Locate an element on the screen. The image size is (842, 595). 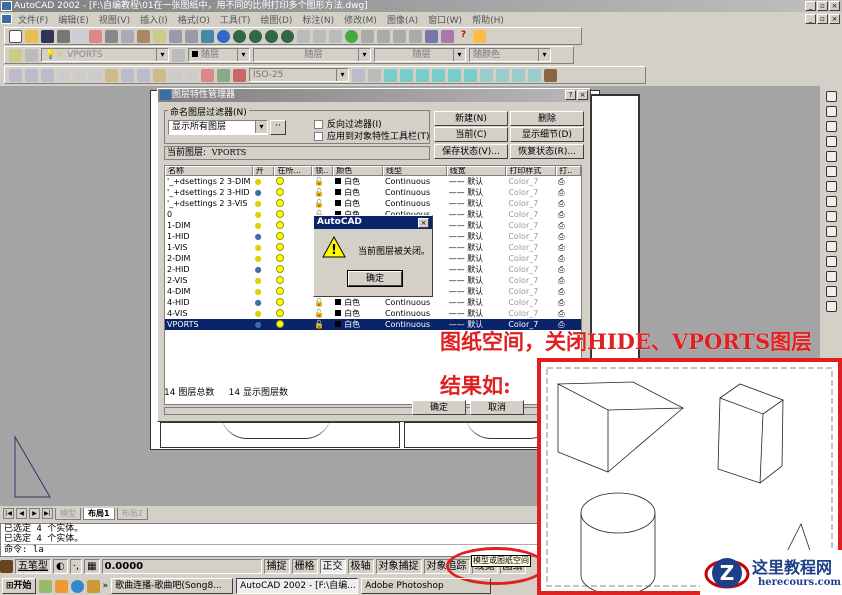
tolerance-icon is located at coordinates (175, 75).